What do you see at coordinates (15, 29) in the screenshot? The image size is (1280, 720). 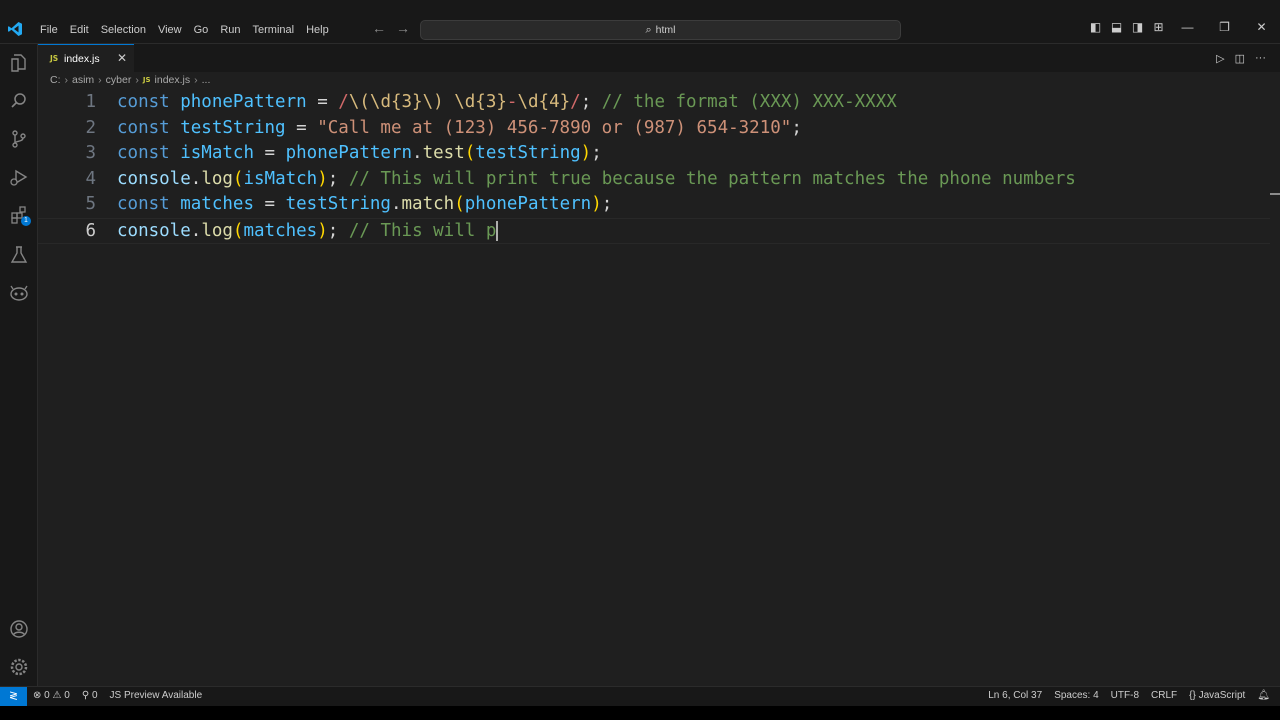 I see `vscode-logo-icon` at bounding box center [15, 29].